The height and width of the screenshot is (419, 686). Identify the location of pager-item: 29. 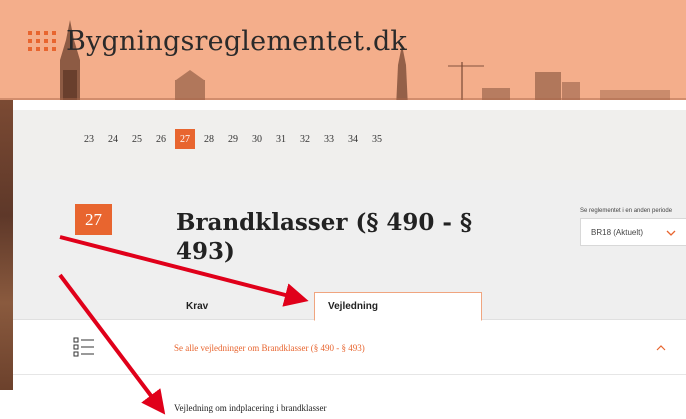
(233, 139).